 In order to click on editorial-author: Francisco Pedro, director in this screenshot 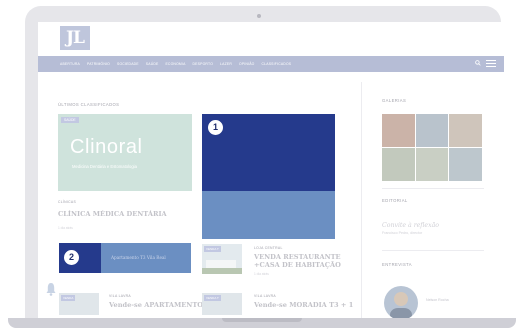, I will do `click(402, 233)`.